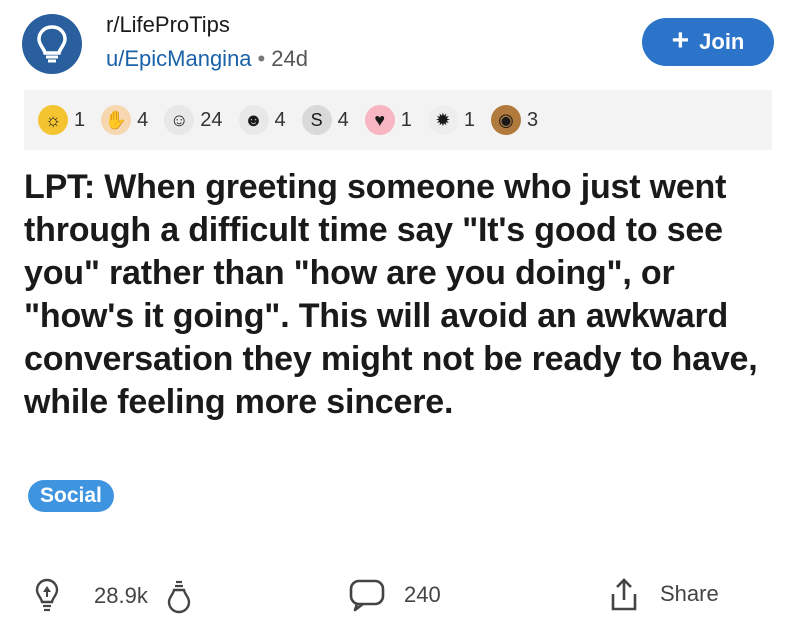 The height and width of the screenshot is (631, 800). I want to click on post-flair: Social, so click(71, 496).